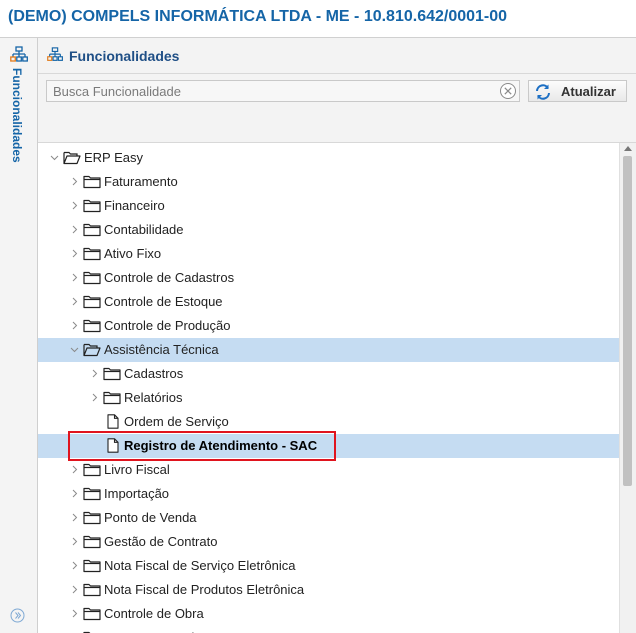 This screenshot has height=633, width=636. Describe the element at coordinates (204, 589) in the screenshot. I see `tree-item-label: Nota Fiscal de Produtos Eletrônica` at that location.